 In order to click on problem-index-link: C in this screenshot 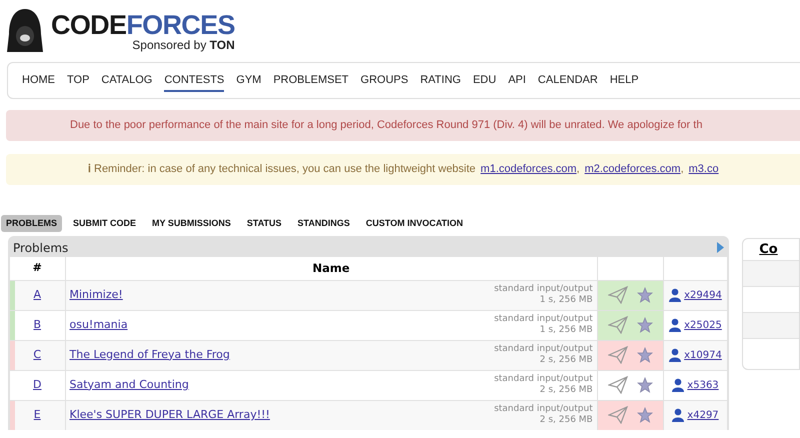, I will do `click(37, 354)`.